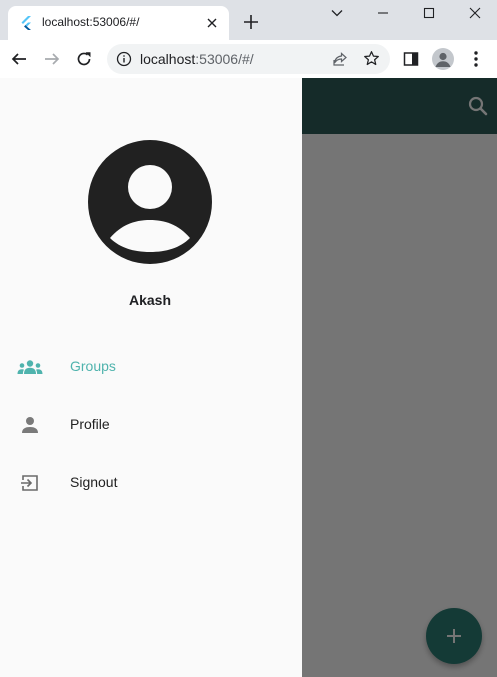 The height and width of the screenshot is (677, 497). What do you see at coordinates (212, 23) in the screenshot?
I see `tab-close-icon` at bounding box center [212, 23].